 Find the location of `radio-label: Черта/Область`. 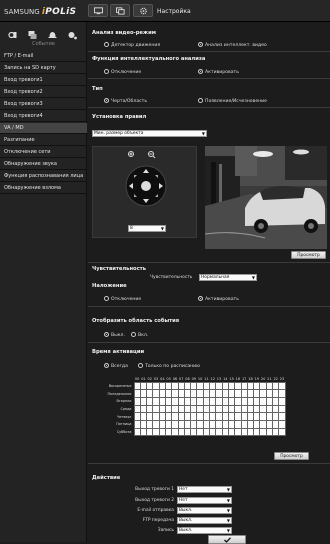

radio-label: Черта/Область is located at coordinates (129, 101).